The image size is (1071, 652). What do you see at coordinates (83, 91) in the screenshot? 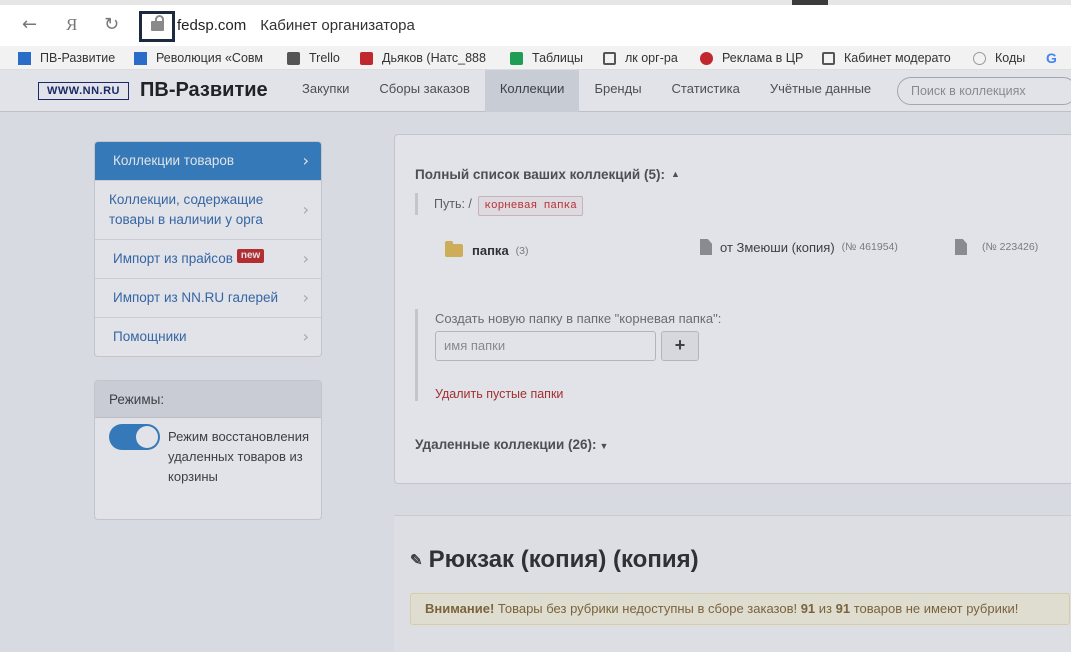
I see `nn-ru-logo: WWW.NN.RU` at bounding box center [83, 91].